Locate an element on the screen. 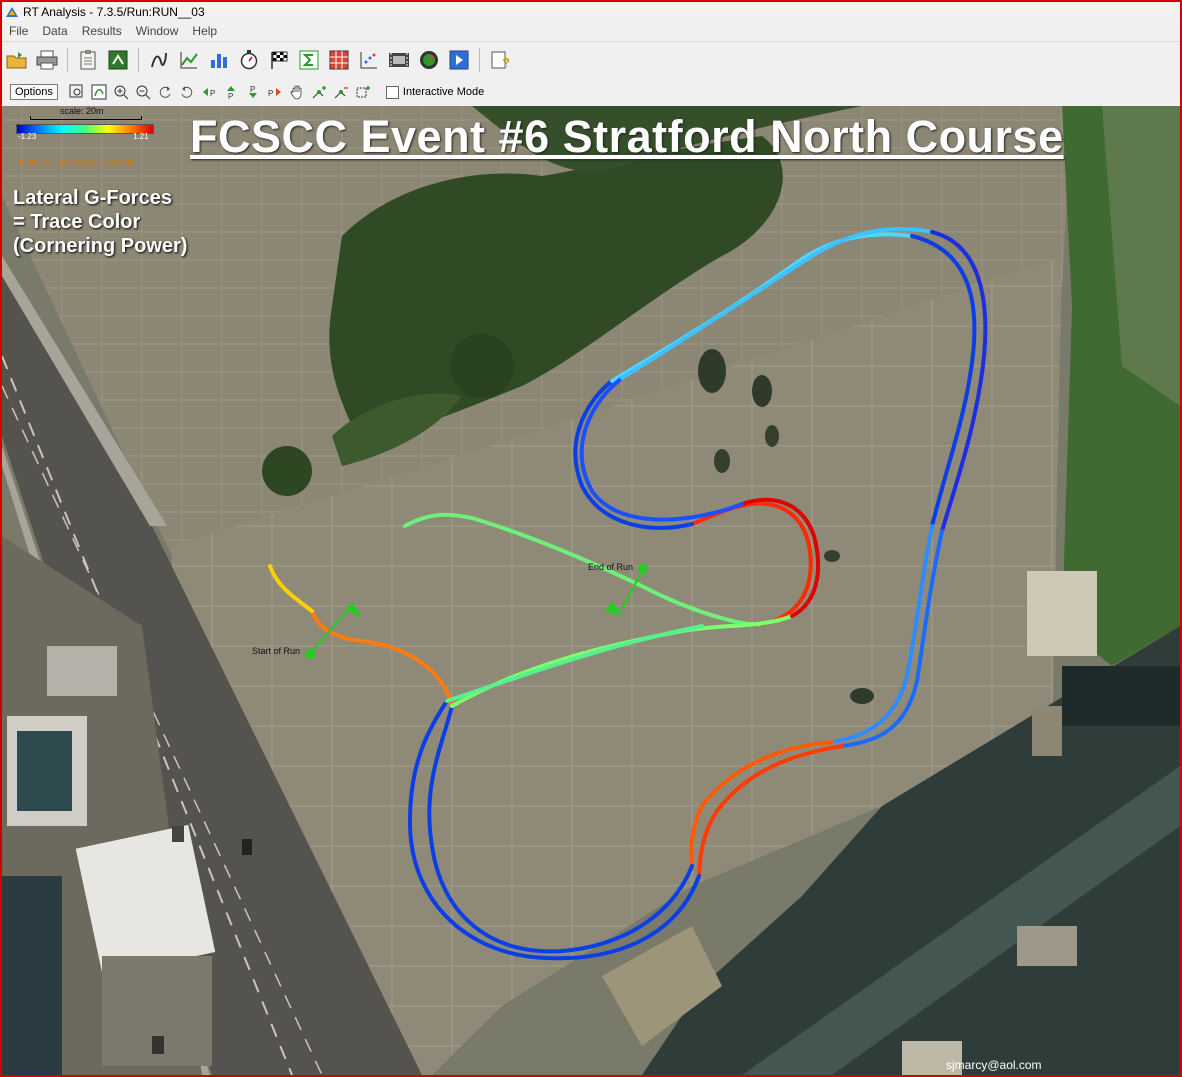 The image size is (1182, 1077). menu-help: Help is located at coordinates (204, 31).